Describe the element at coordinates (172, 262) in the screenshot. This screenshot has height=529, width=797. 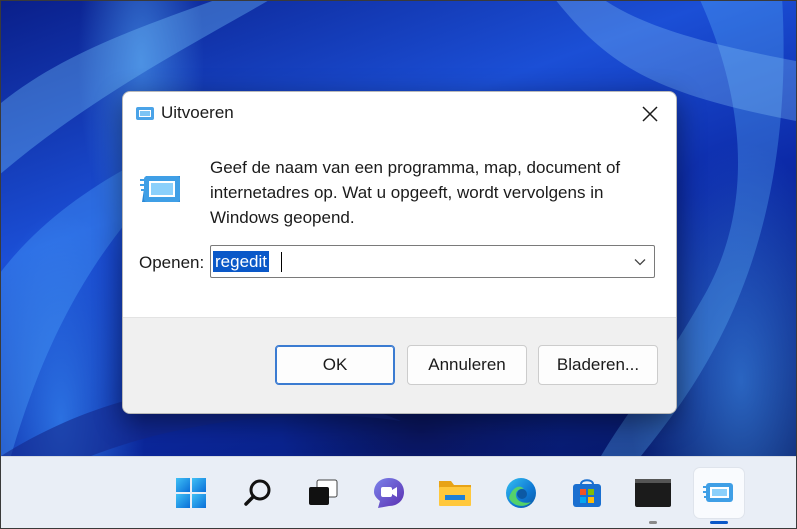
I see `open-label: Openen:` at that location.